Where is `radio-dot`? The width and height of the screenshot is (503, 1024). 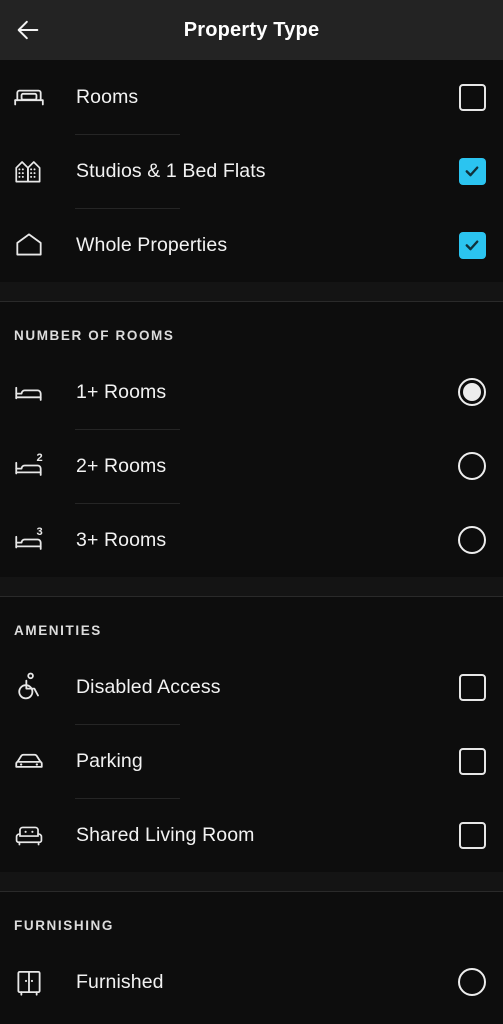 radio-dot is located at coordinates (472, 392).